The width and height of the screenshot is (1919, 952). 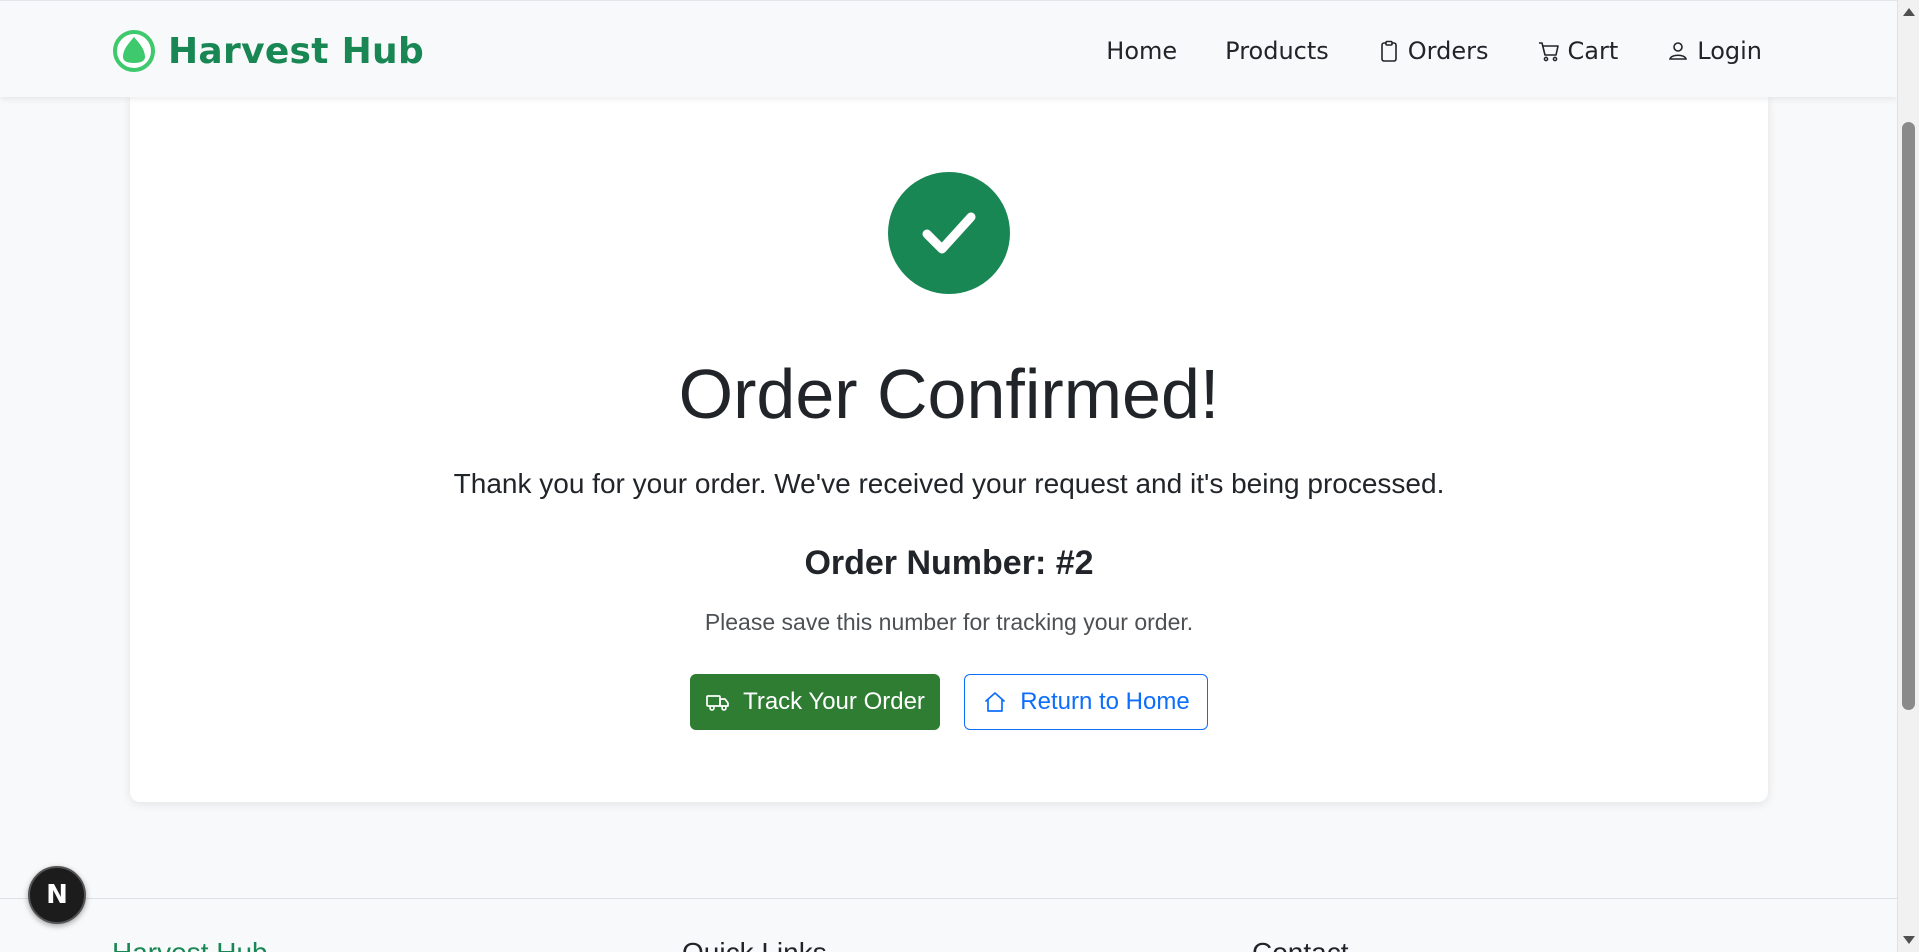 I want to click on track-order-label: Track Your Order, so click(x=834, y=701).